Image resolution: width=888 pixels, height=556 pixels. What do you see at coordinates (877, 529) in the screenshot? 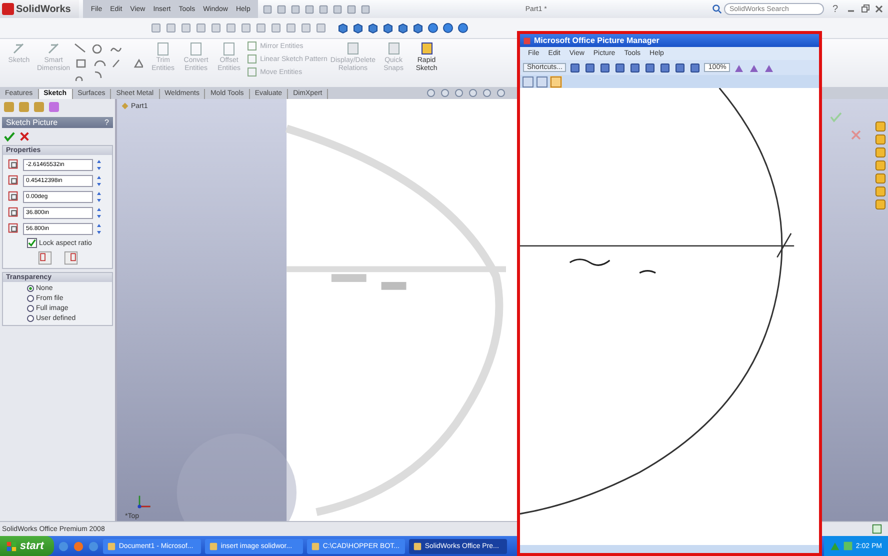
I see `help-icon` at bounding box center [877, 529].